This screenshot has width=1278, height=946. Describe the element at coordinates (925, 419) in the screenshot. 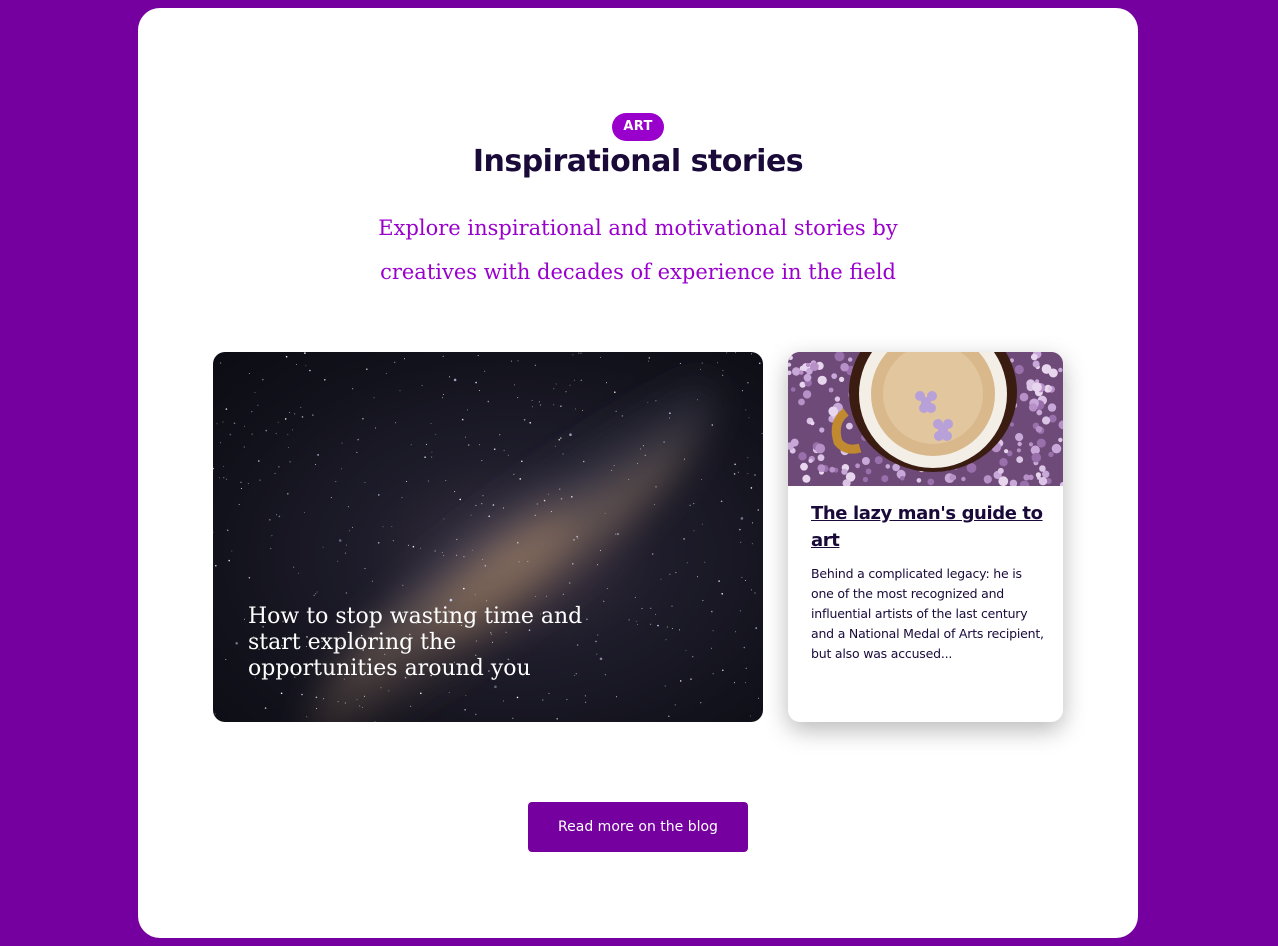

I see `coffee-lilac-image` at that location.